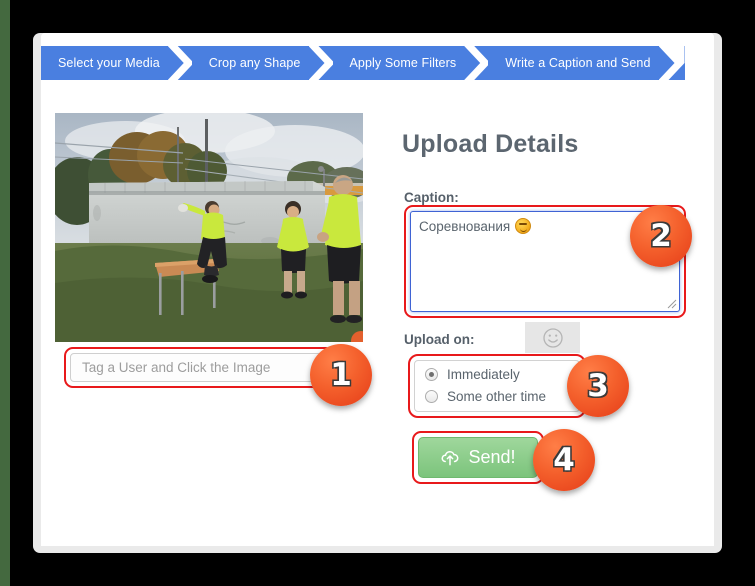 The image size is (755, 586). I want to click on annotation-badge-1: 1, so click(341, 375).